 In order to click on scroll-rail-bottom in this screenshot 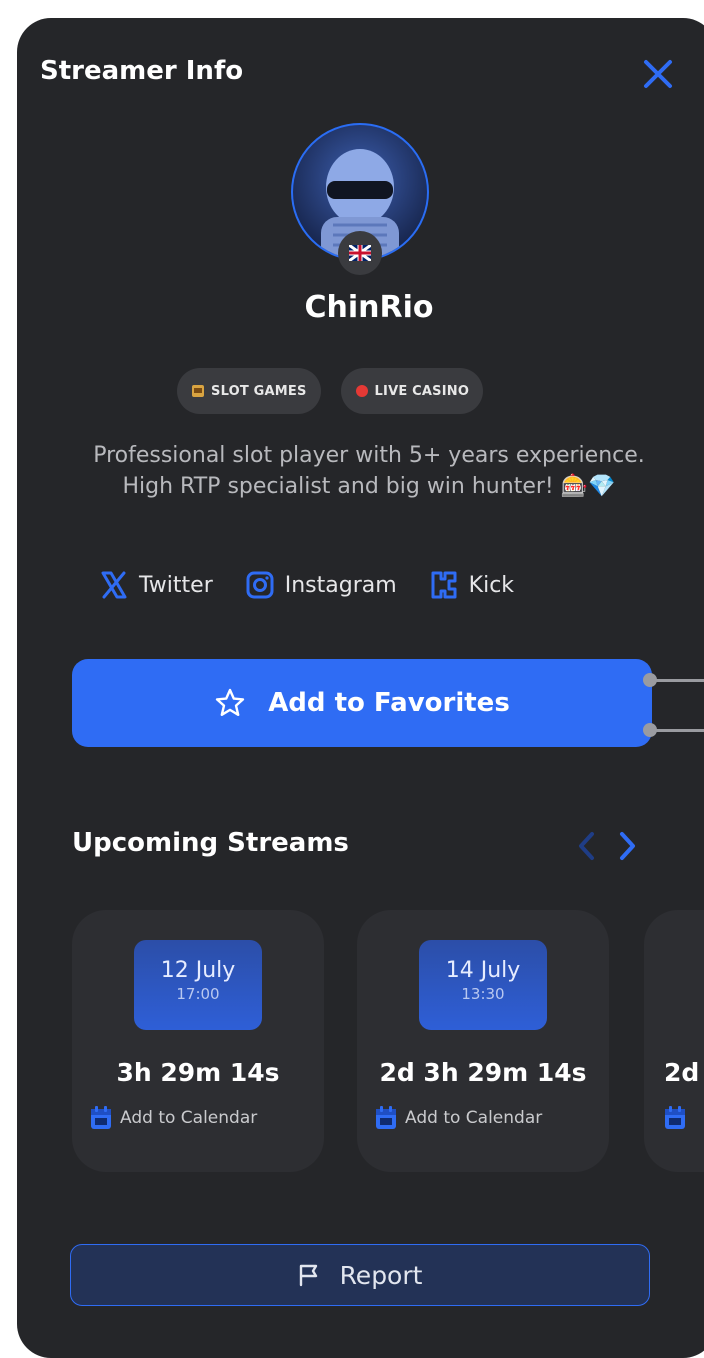, I will do `click(676, 730)`.